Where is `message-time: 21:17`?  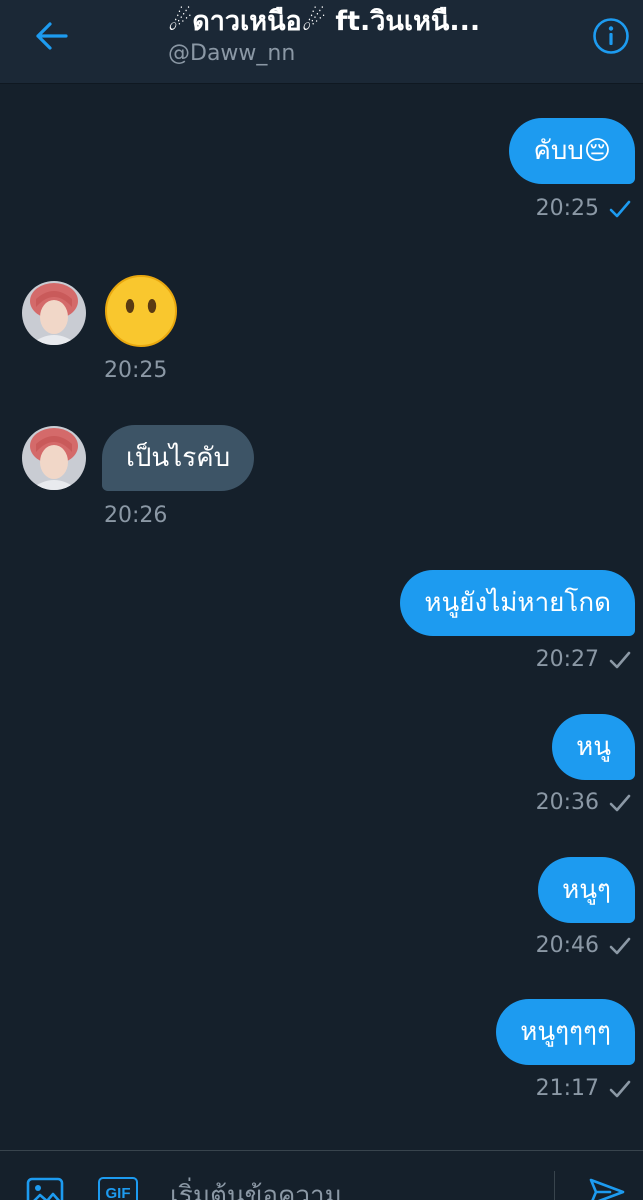 message-time: 21:17 is located at coordinates (567, 1088).